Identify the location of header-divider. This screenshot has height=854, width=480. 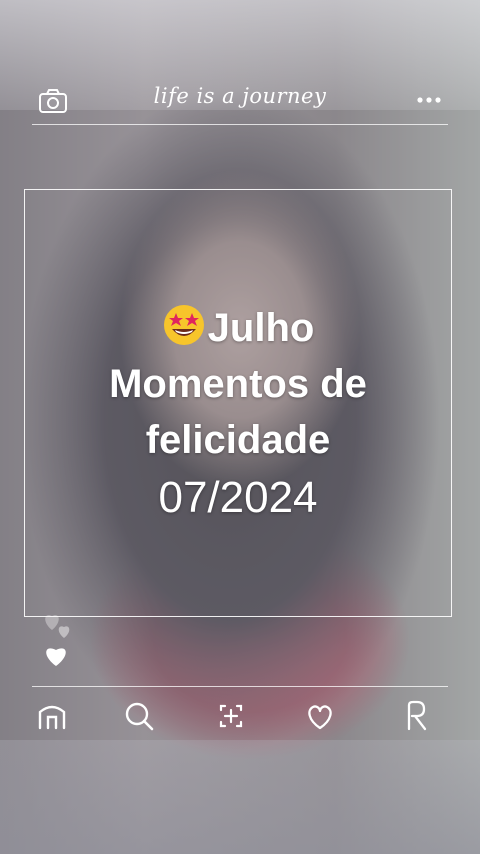
(240, 124).